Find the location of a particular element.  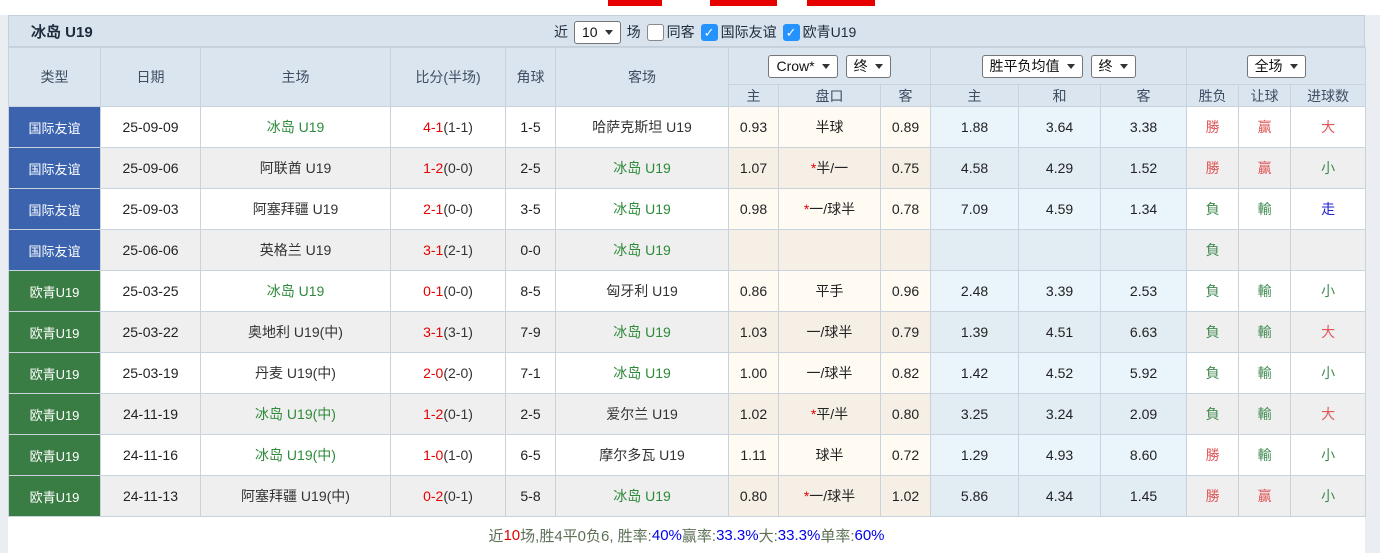

euro-draw-odds: 3.39 is located at coordinates (1060, 291).